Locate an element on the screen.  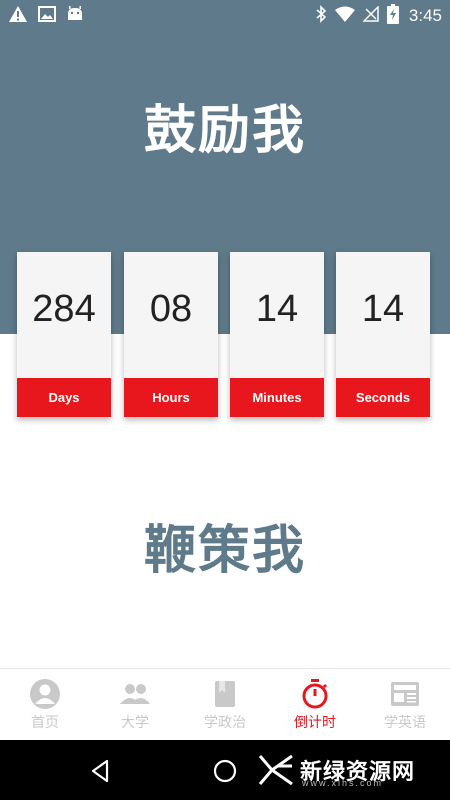
image-icon is located at coordinates (47, 16).